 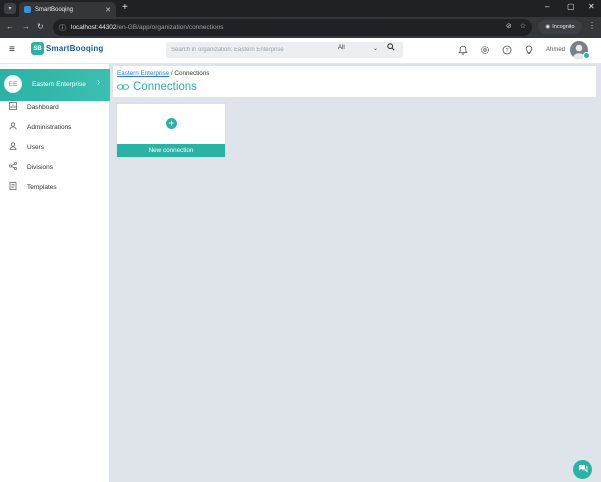 I want to click on incognito-badge: ◉ Incognito, so click(x=560, y=27).